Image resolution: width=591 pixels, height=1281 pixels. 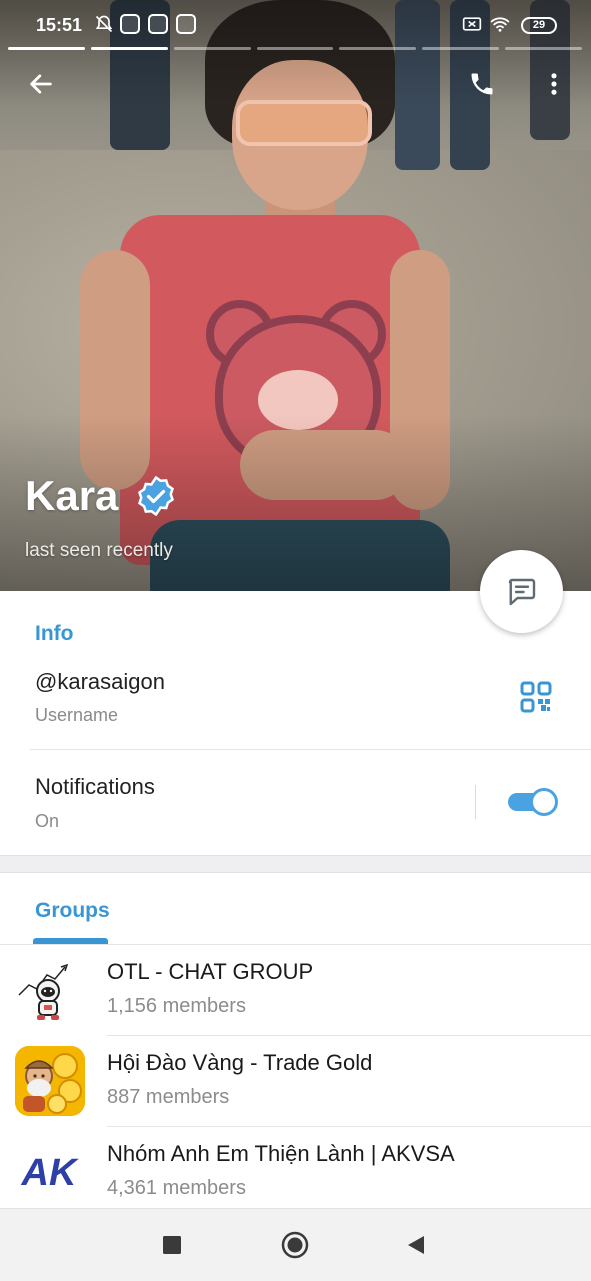 I want to click on message-icon, so click(x=521, y=591).